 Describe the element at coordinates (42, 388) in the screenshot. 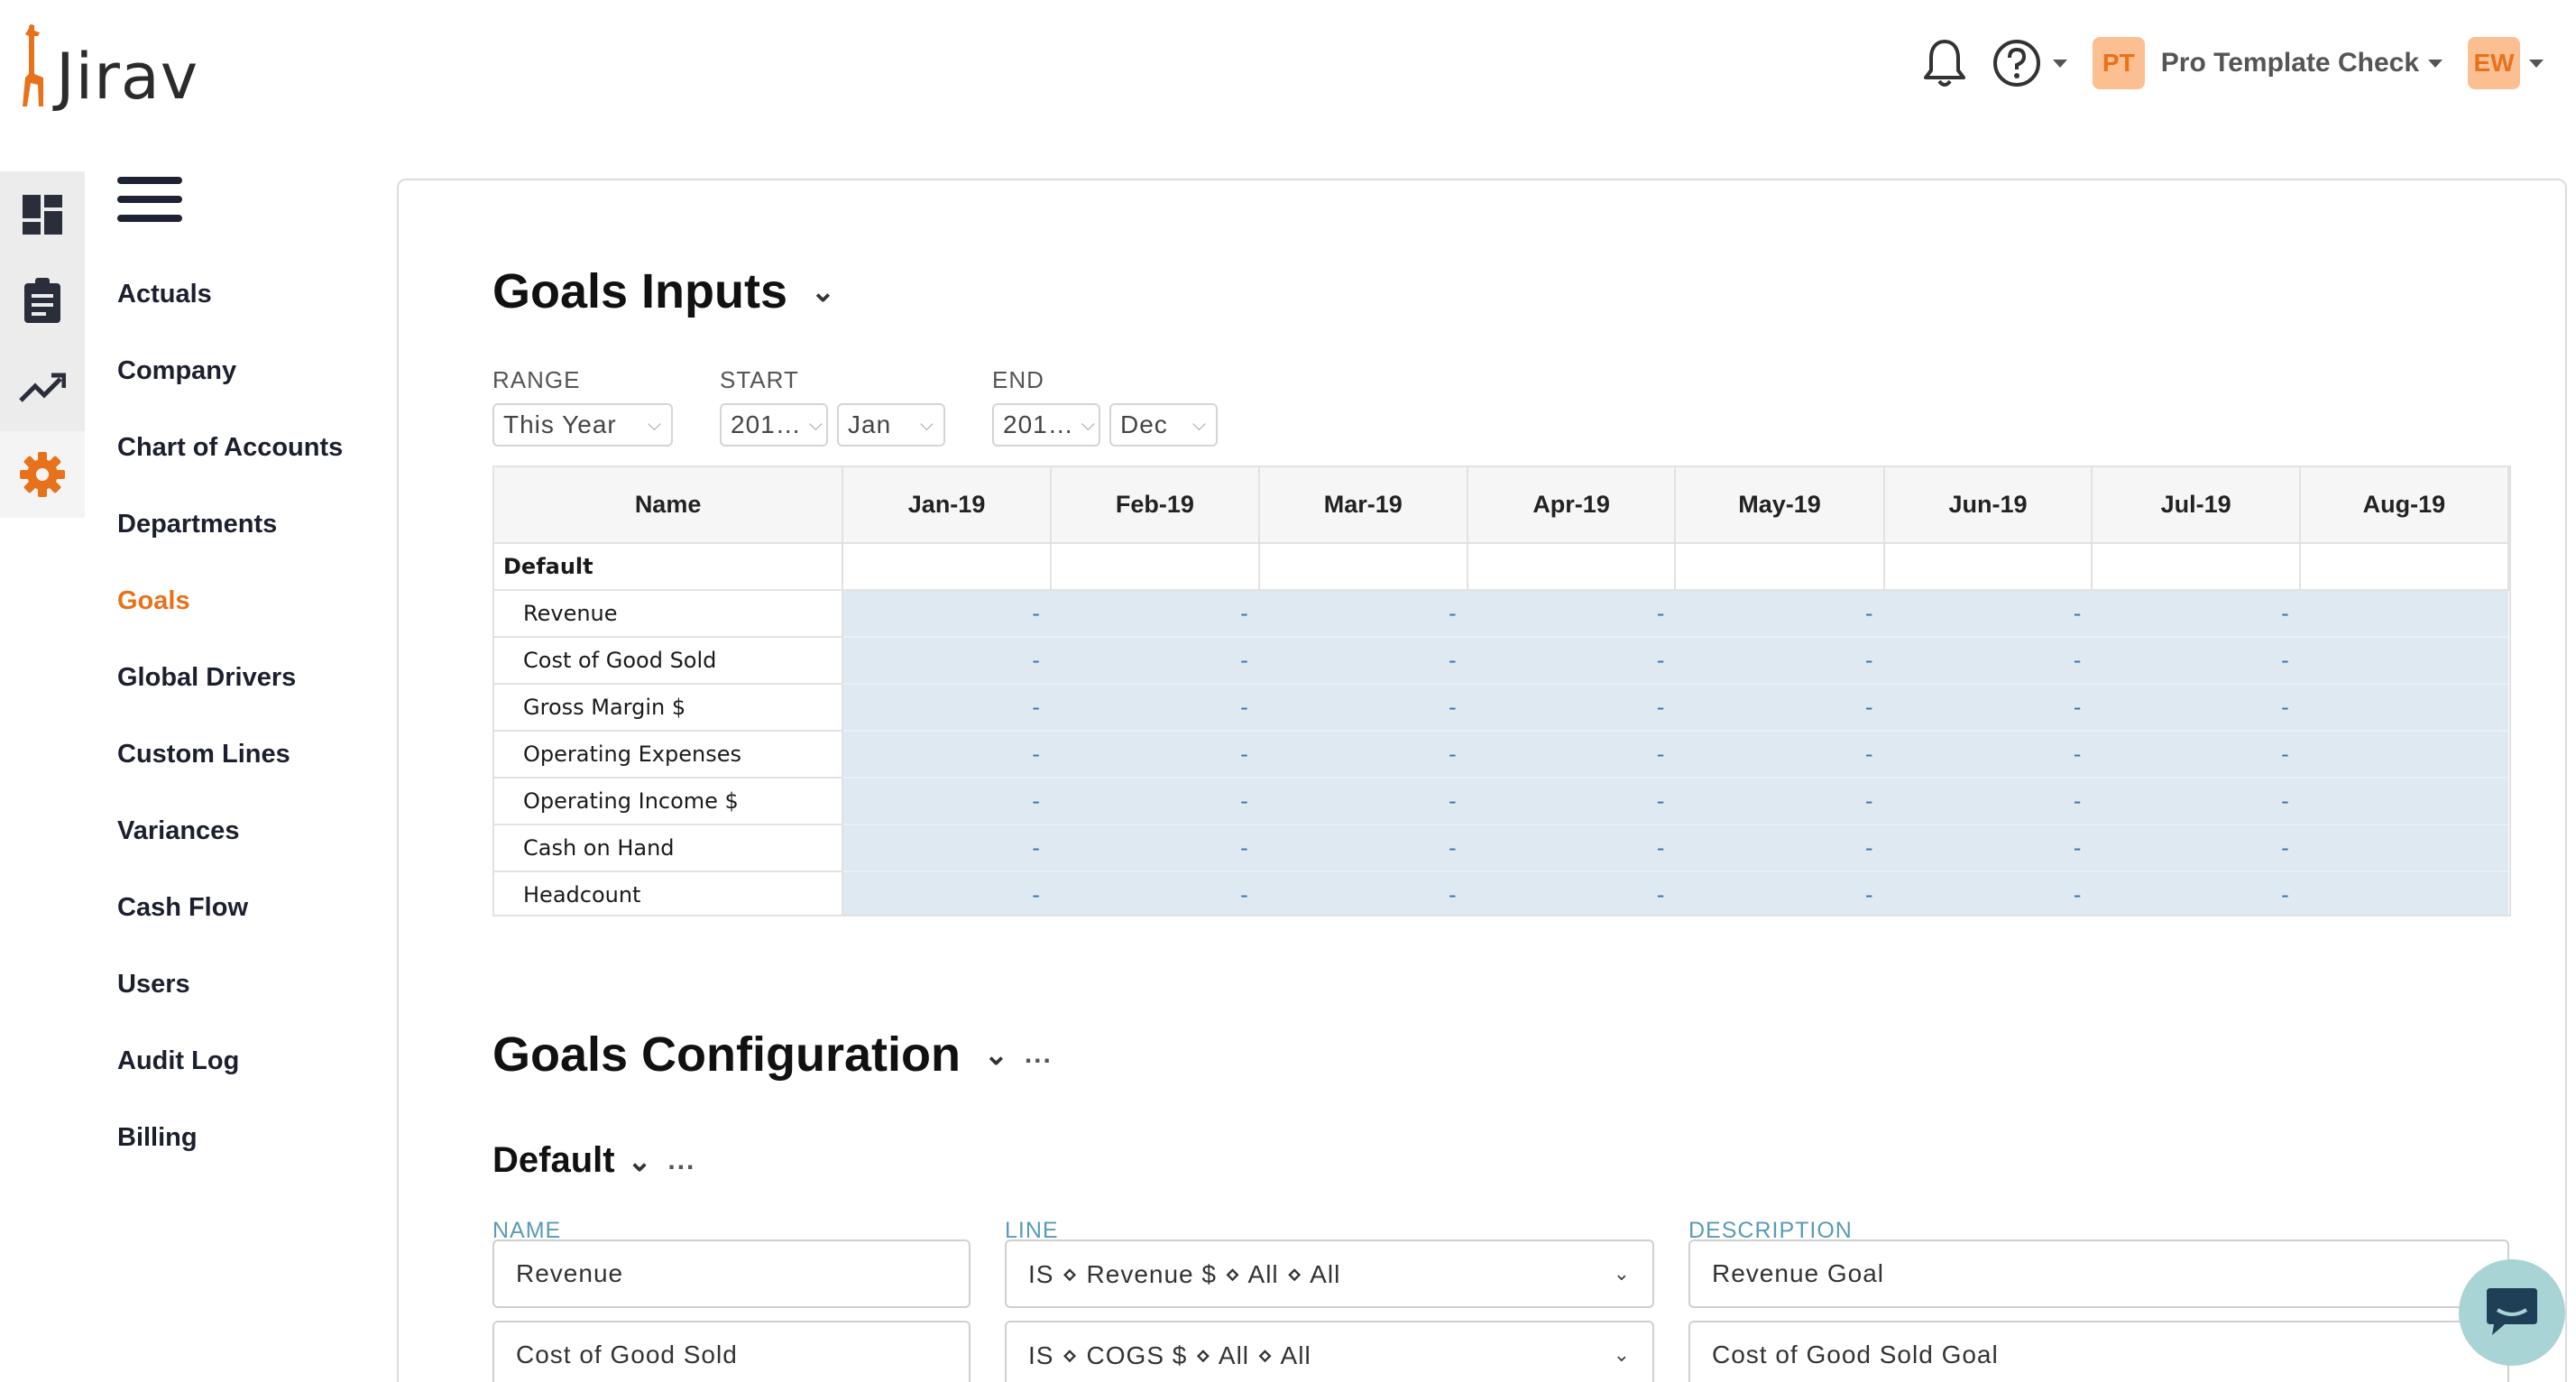

I see `rail-trends` at that location.